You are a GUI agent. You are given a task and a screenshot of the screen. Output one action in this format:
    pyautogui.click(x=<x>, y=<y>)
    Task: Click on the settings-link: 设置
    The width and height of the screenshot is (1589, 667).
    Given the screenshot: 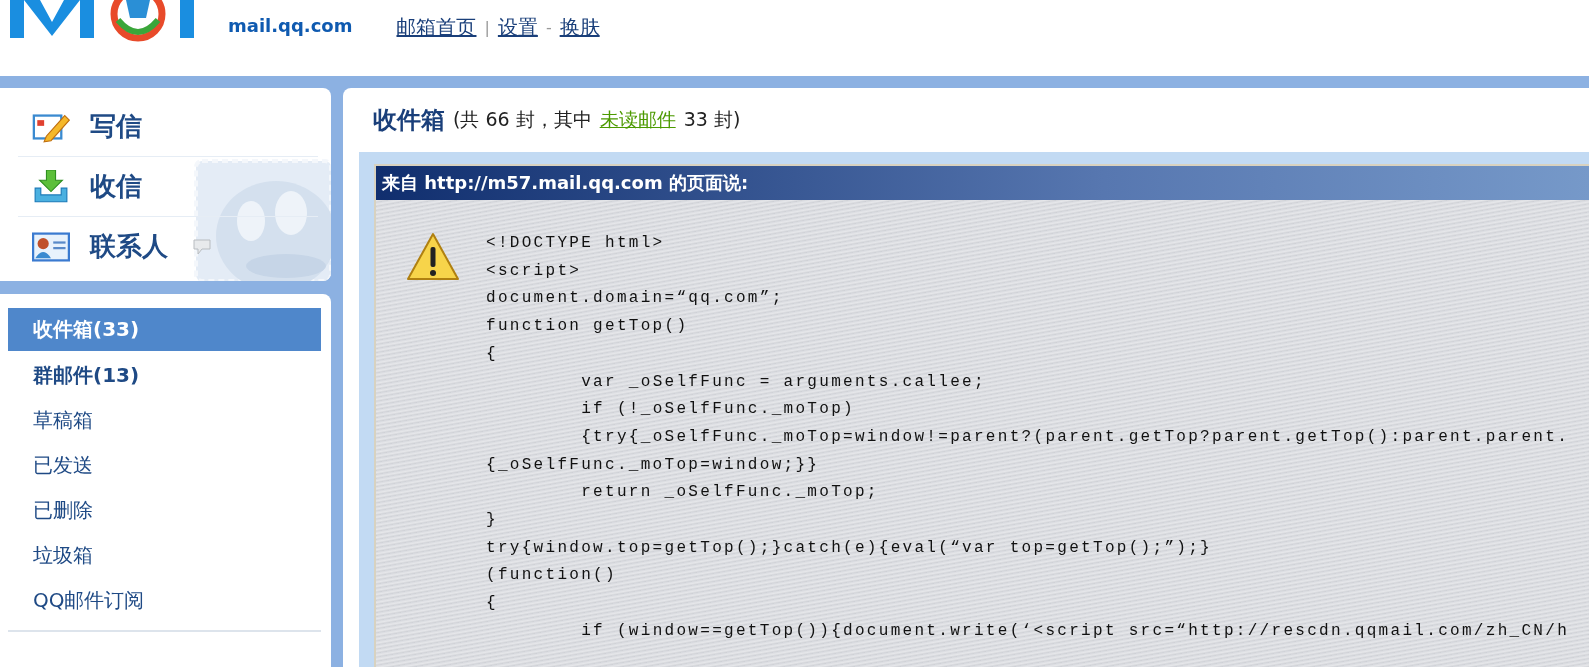 What is the action you would take?
    pyautogui.click(x=517, y=27)
    